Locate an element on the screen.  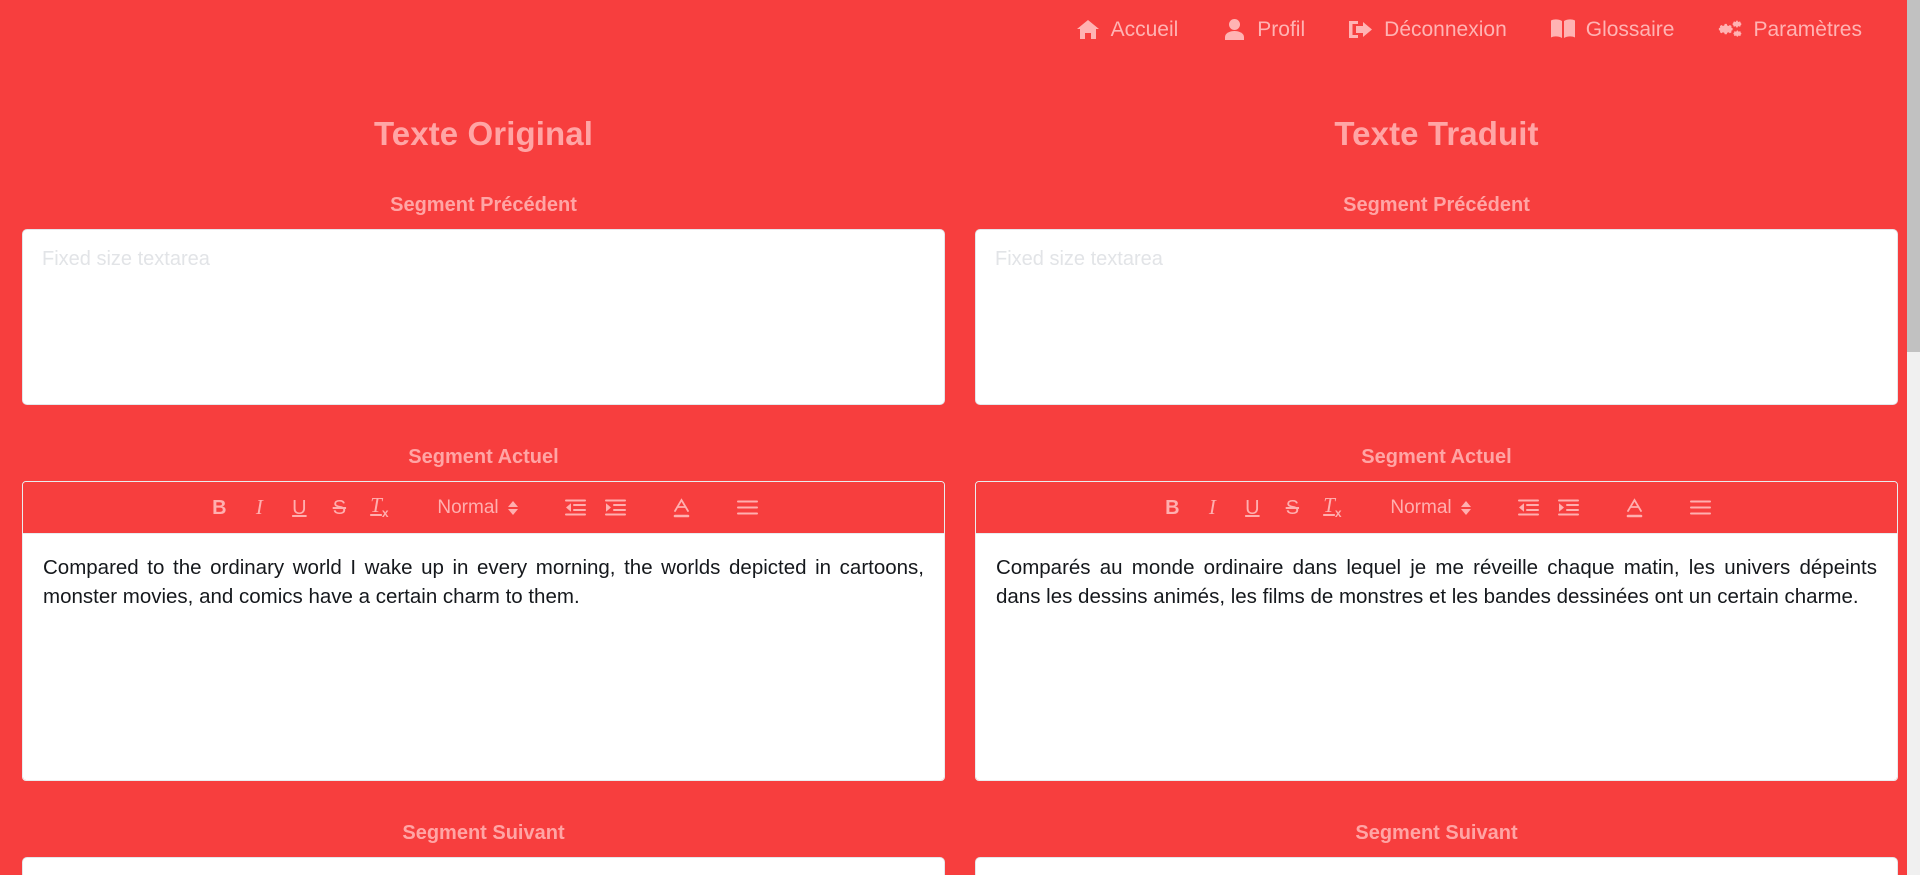
nav-item-accueil: Accueil is located at coordinates (1127, 29).